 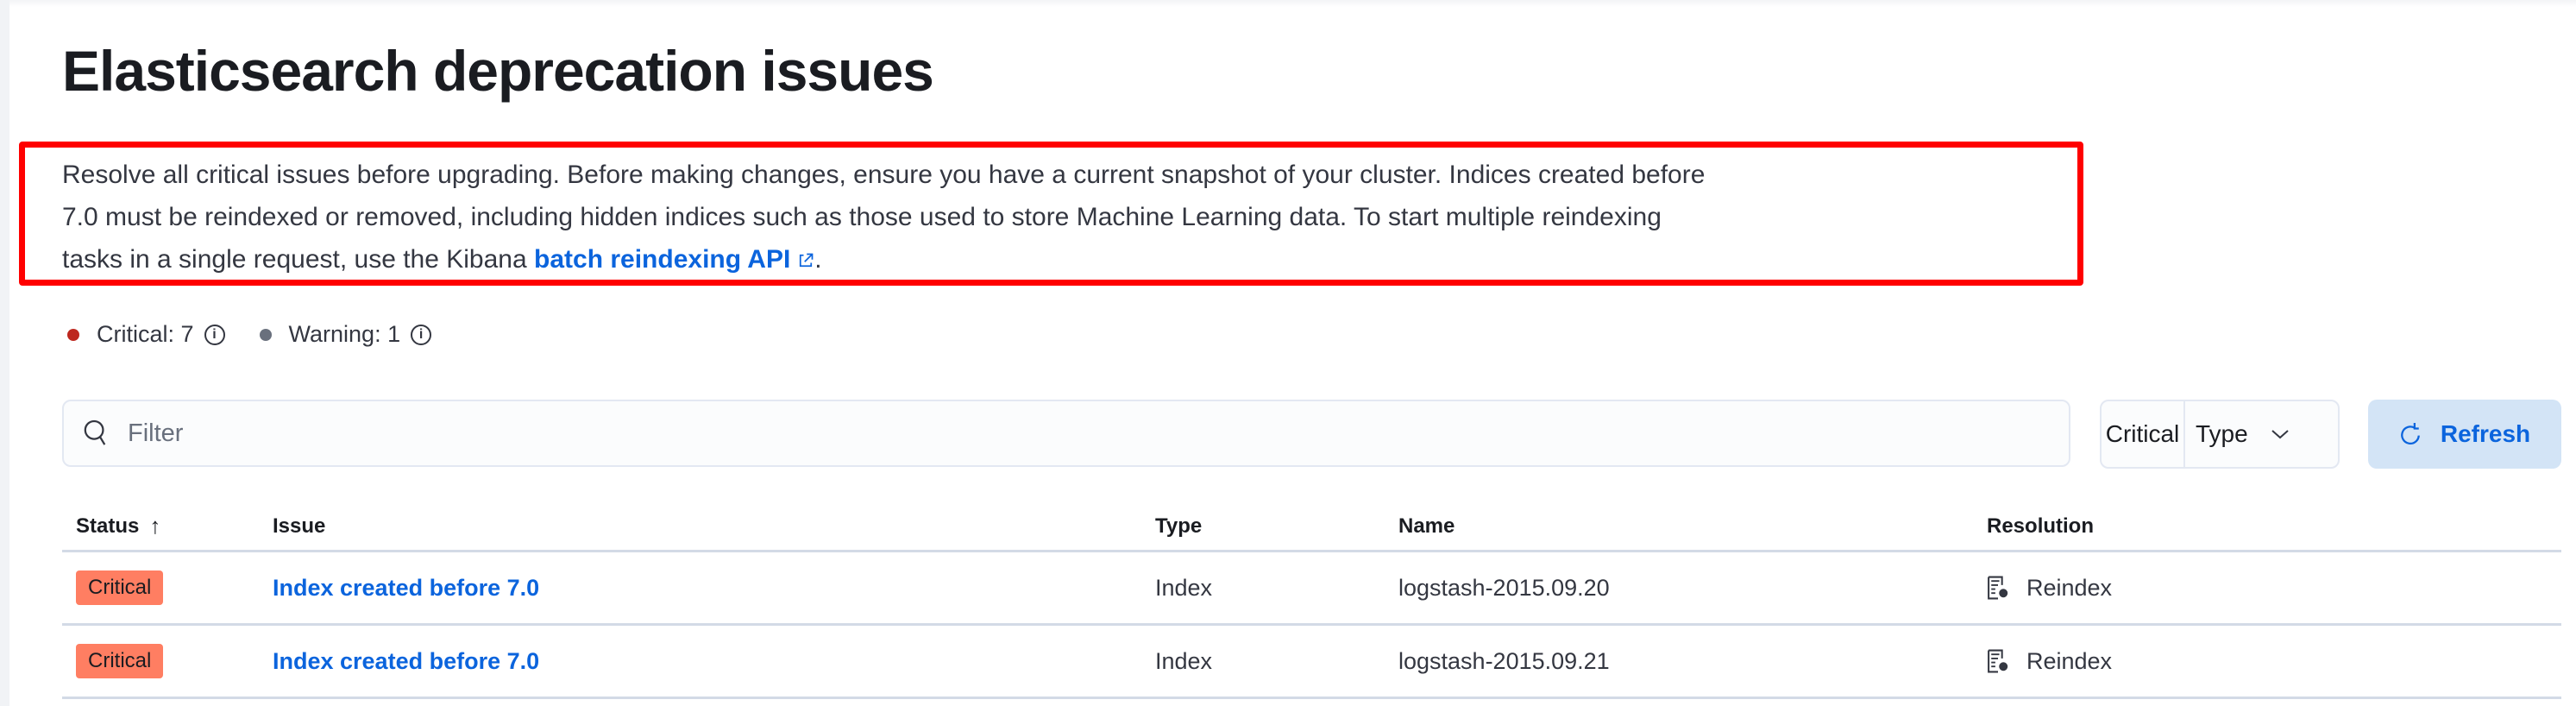 I want to click on warning-stat: Warning: 1 i, so click(x=345, y=334).